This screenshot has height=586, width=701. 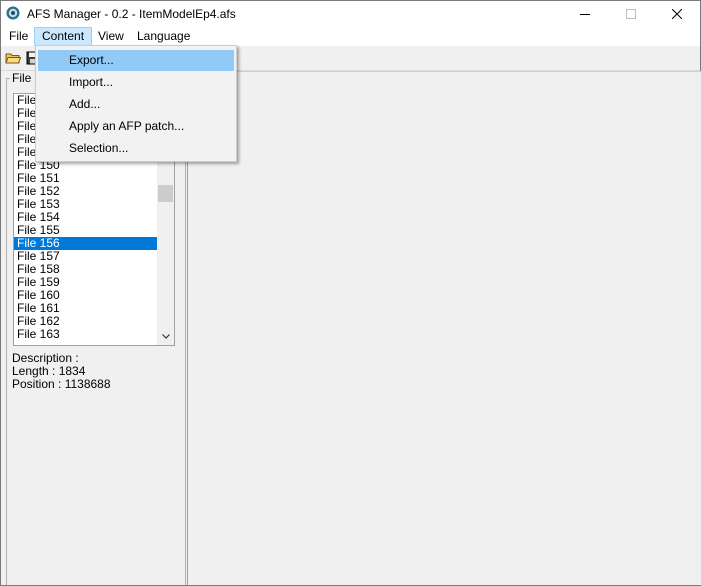 What do you see at coordinates (163, 36) in the screenshot?
I see `menu-language: Language` at bounding box center [163, 36].